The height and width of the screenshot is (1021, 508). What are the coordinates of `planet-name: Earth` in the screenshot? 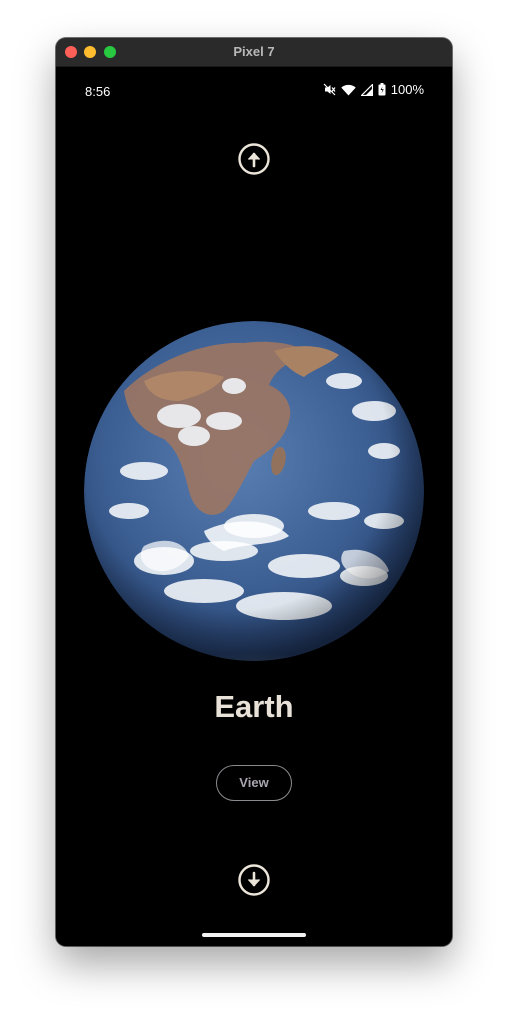 It's located at (254, 706).